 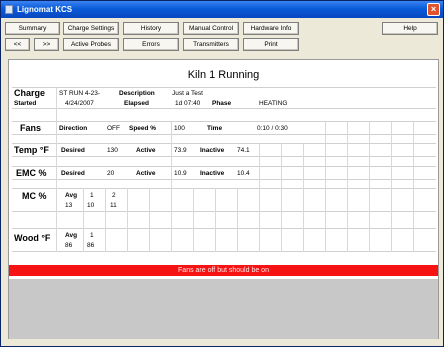 What do you see at coordinates (71, 195) in the screenshot?
I see `mc-avg-label: Avg` at bounding box center [71, 195].